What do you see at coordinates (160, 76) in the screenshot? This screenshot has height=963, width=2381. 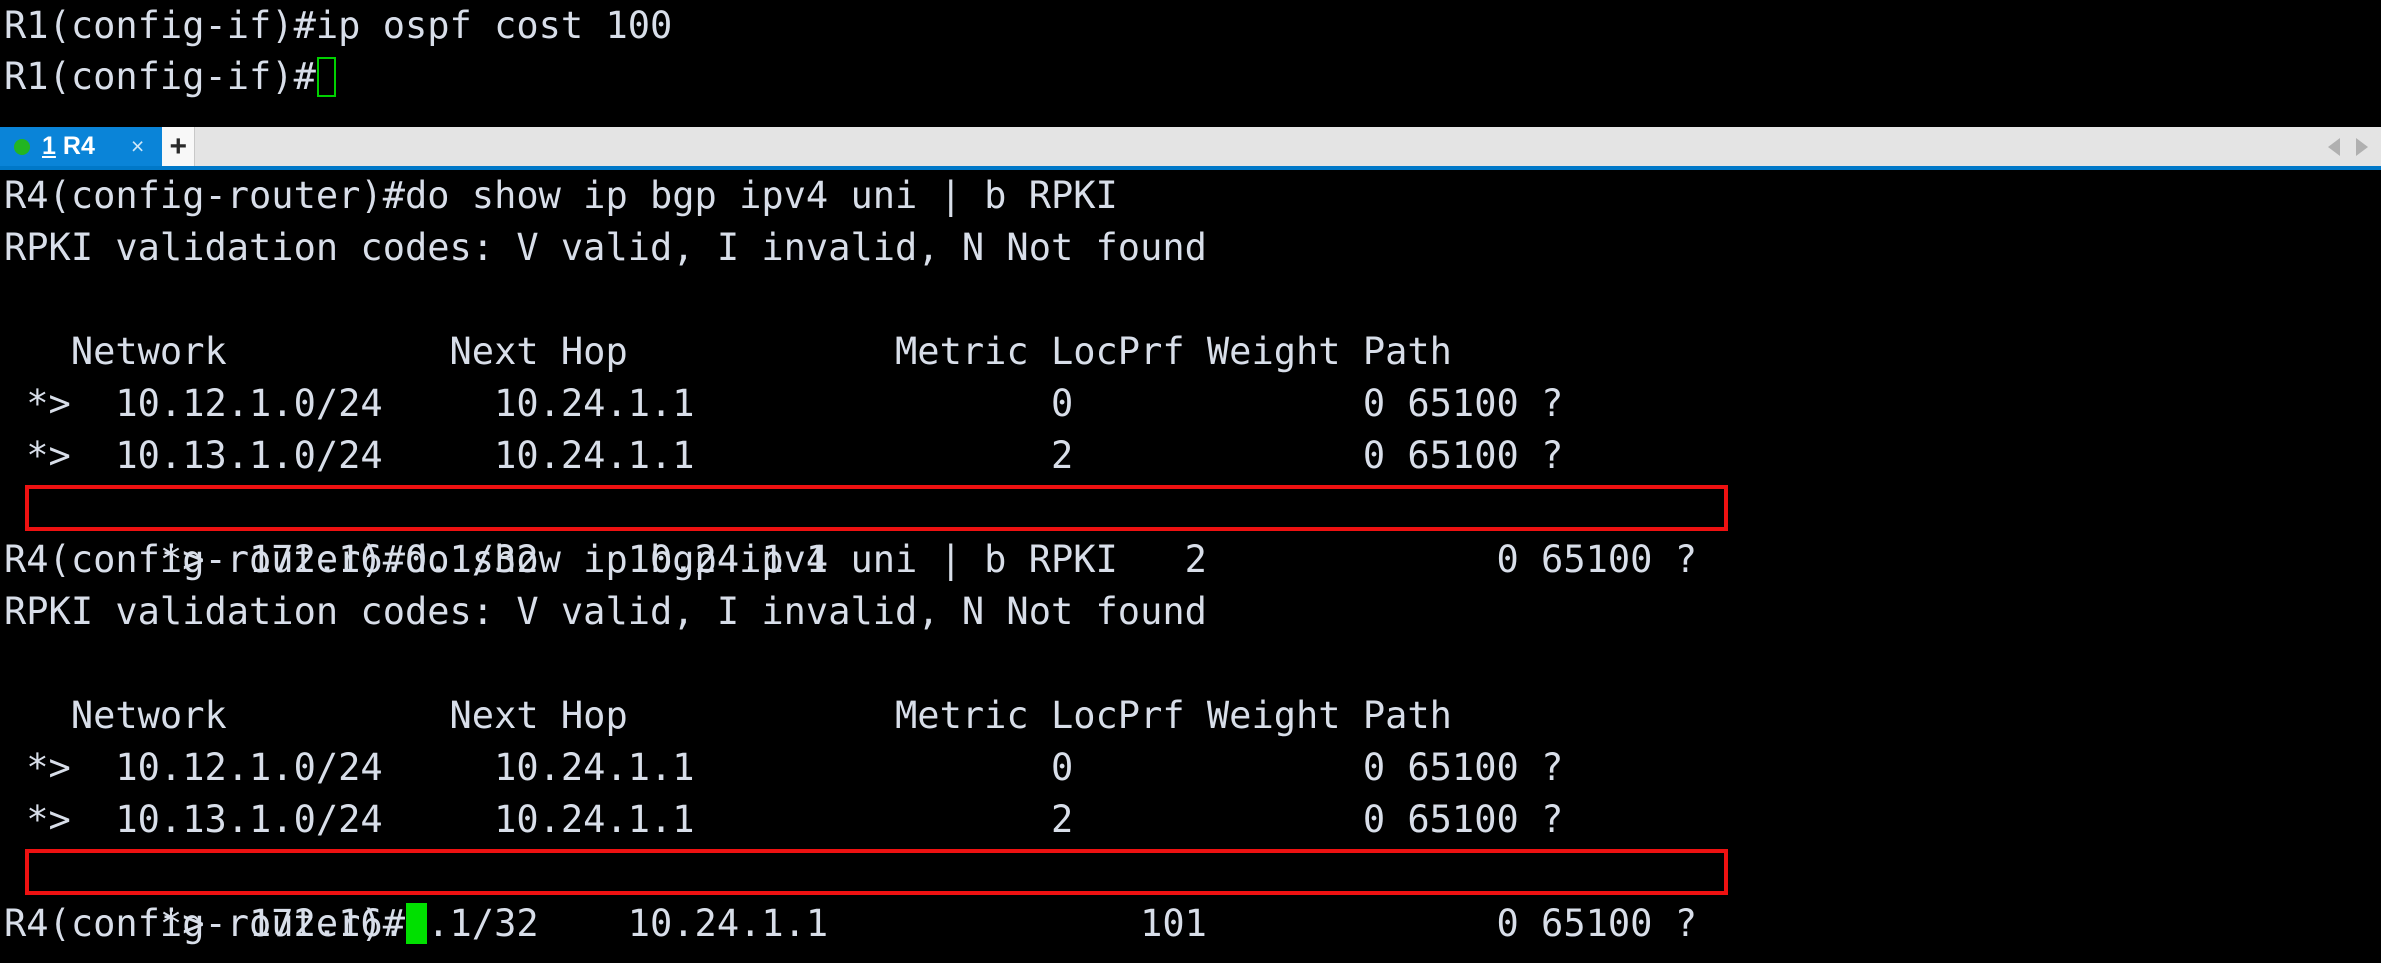 I see `top-pane-prompt: R1(config-if)#` at bounding box center [160, 76].